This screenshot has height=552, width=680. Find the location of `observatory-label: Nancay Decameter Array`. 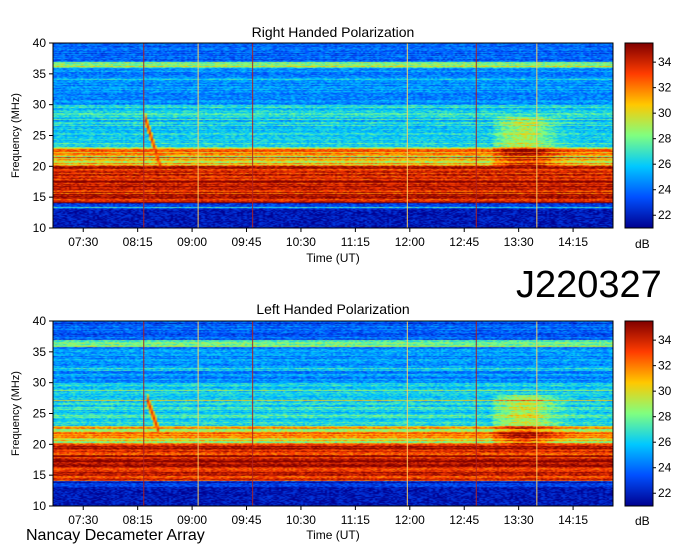

observatory-label: Nancay Decameter Array is located at coordinates (115, 535).